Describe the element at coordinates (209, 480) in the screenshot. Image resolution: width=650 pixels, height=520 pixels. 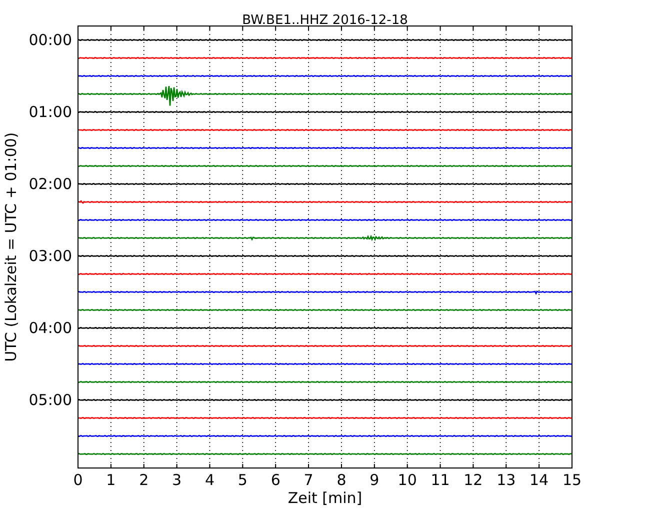
I see `x-tick-label: 4` at that location.